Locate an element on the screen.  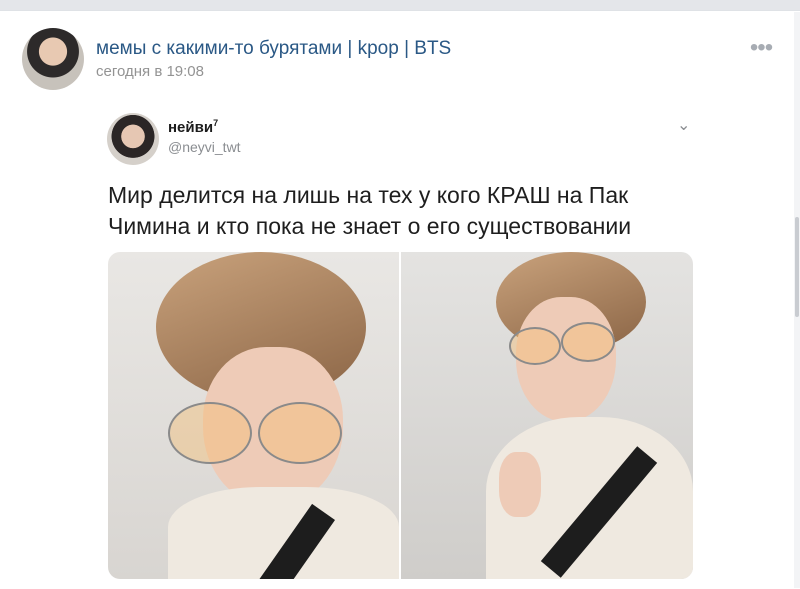
tweet-author-name: нейви7 is located at coordinates (193, 127).